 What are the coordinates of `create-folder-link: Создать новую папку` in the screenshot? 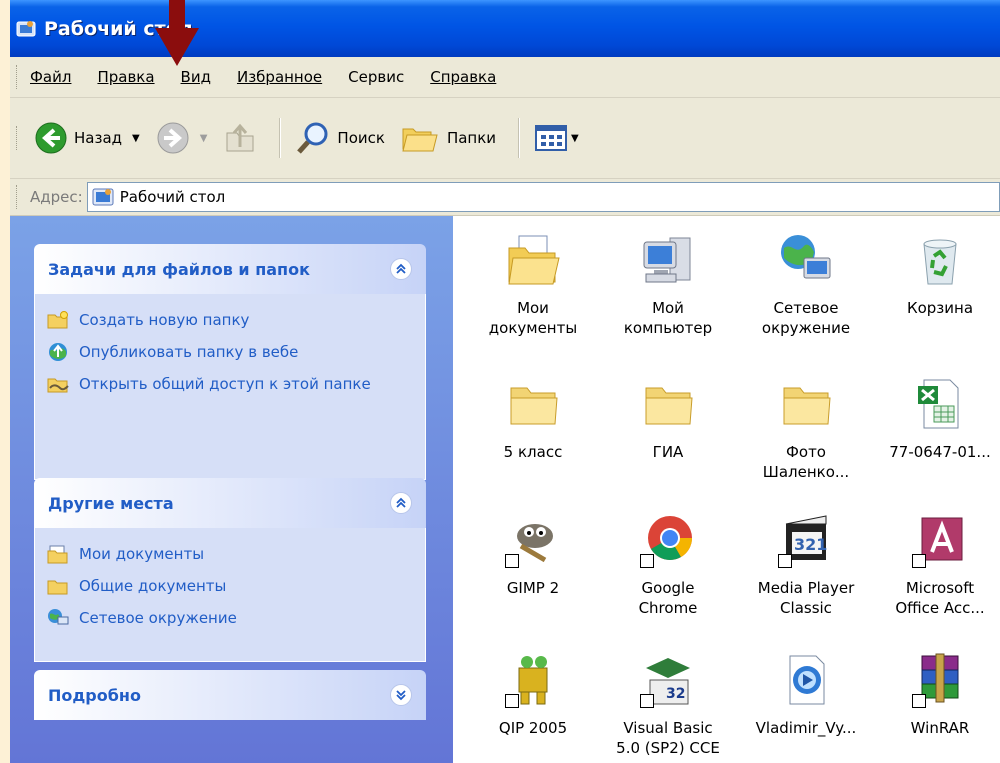 It's located at (230, 320).